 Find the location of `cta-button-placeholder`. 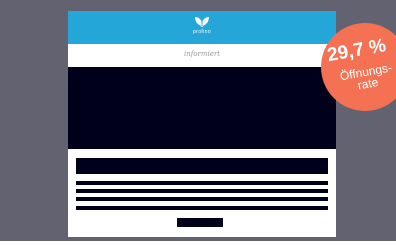

cta-button-placeholder is located at coordinates (200, 222).